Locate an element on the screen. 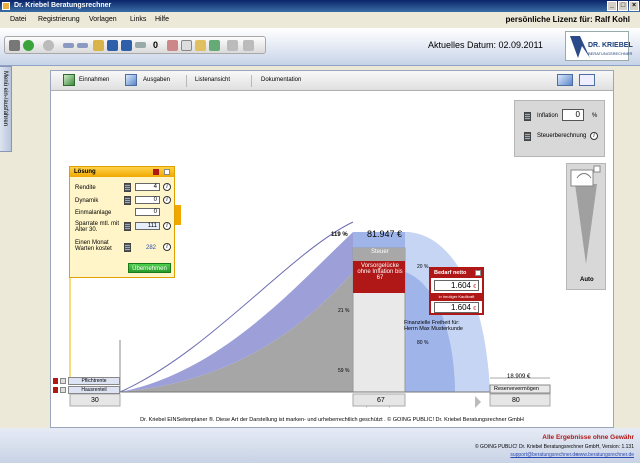 This screenshot has width=640, height=463. steuer-info-icon: i is located at coordinates (594, 136).